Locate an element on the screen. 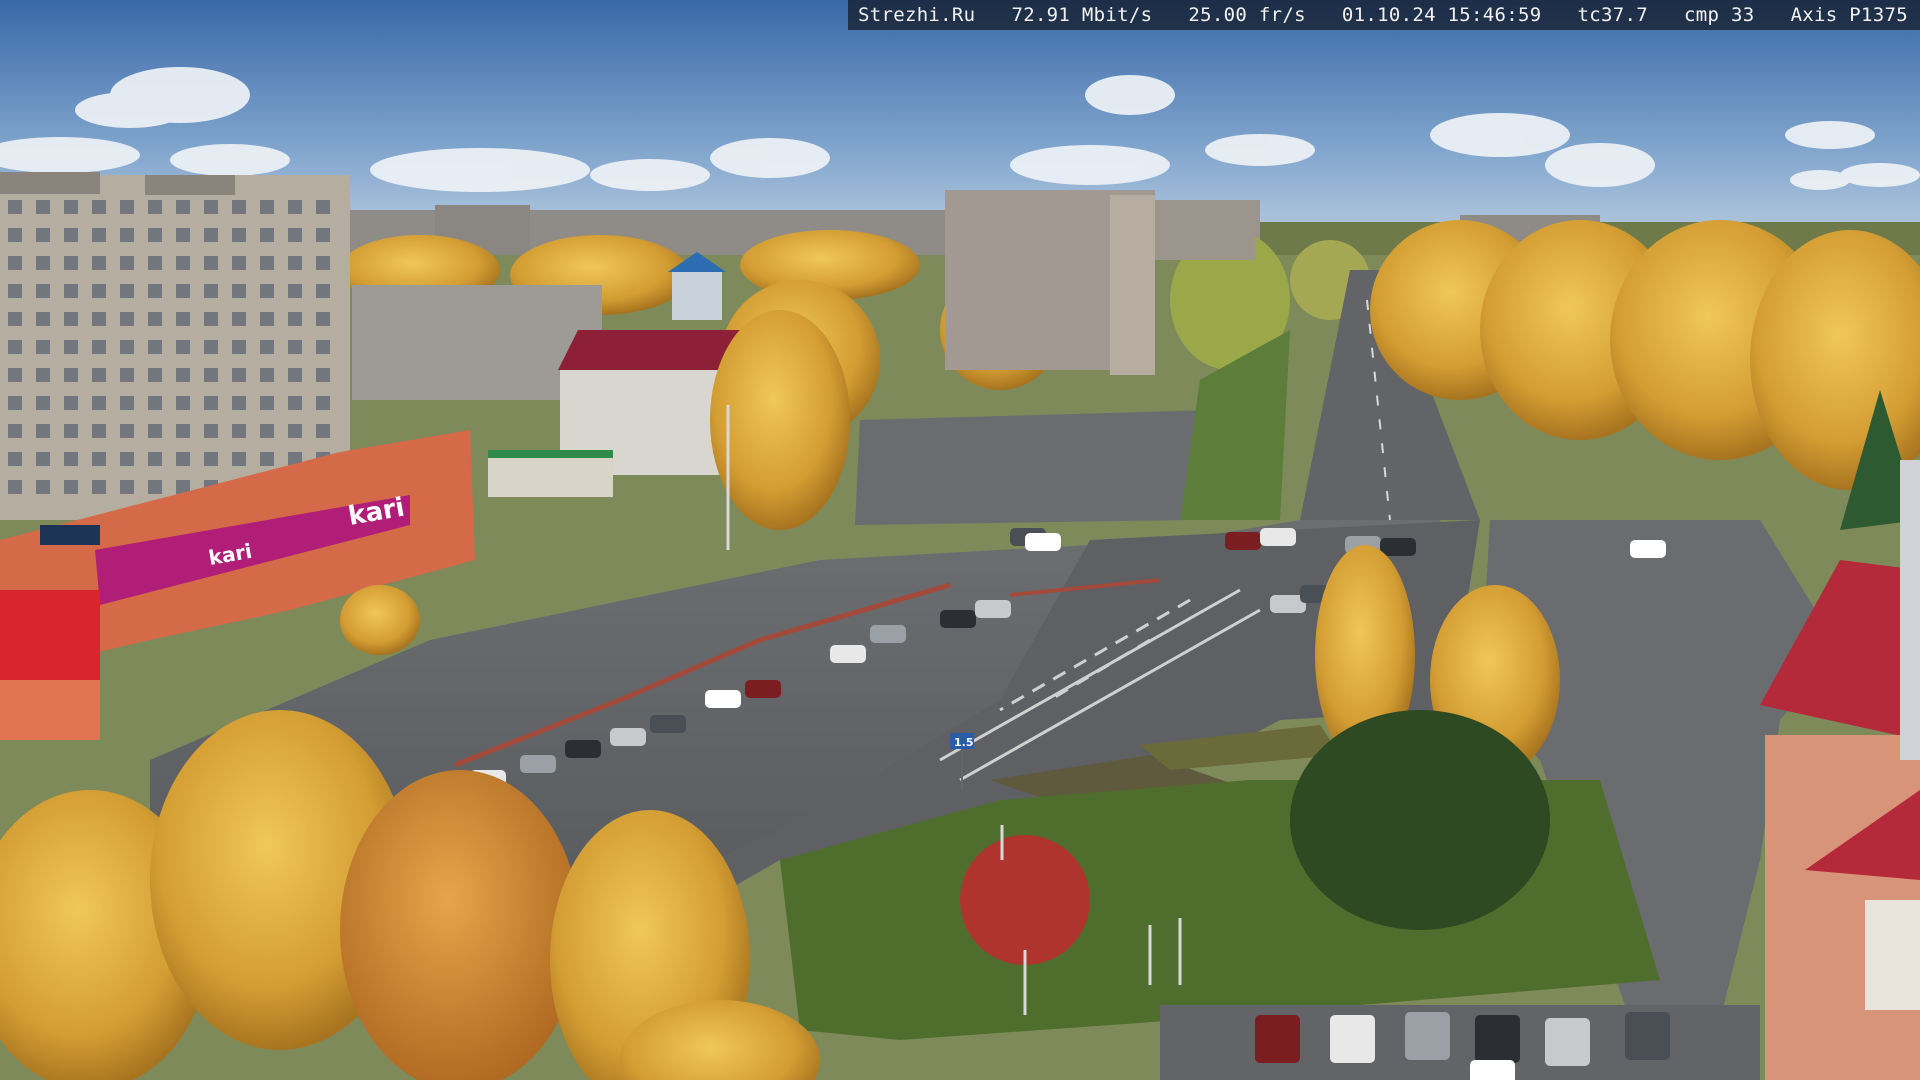 Image resolution: width=1920 pixels, height=1080 pixels. upper-parking-lot is located at coordinates (1035, 467).